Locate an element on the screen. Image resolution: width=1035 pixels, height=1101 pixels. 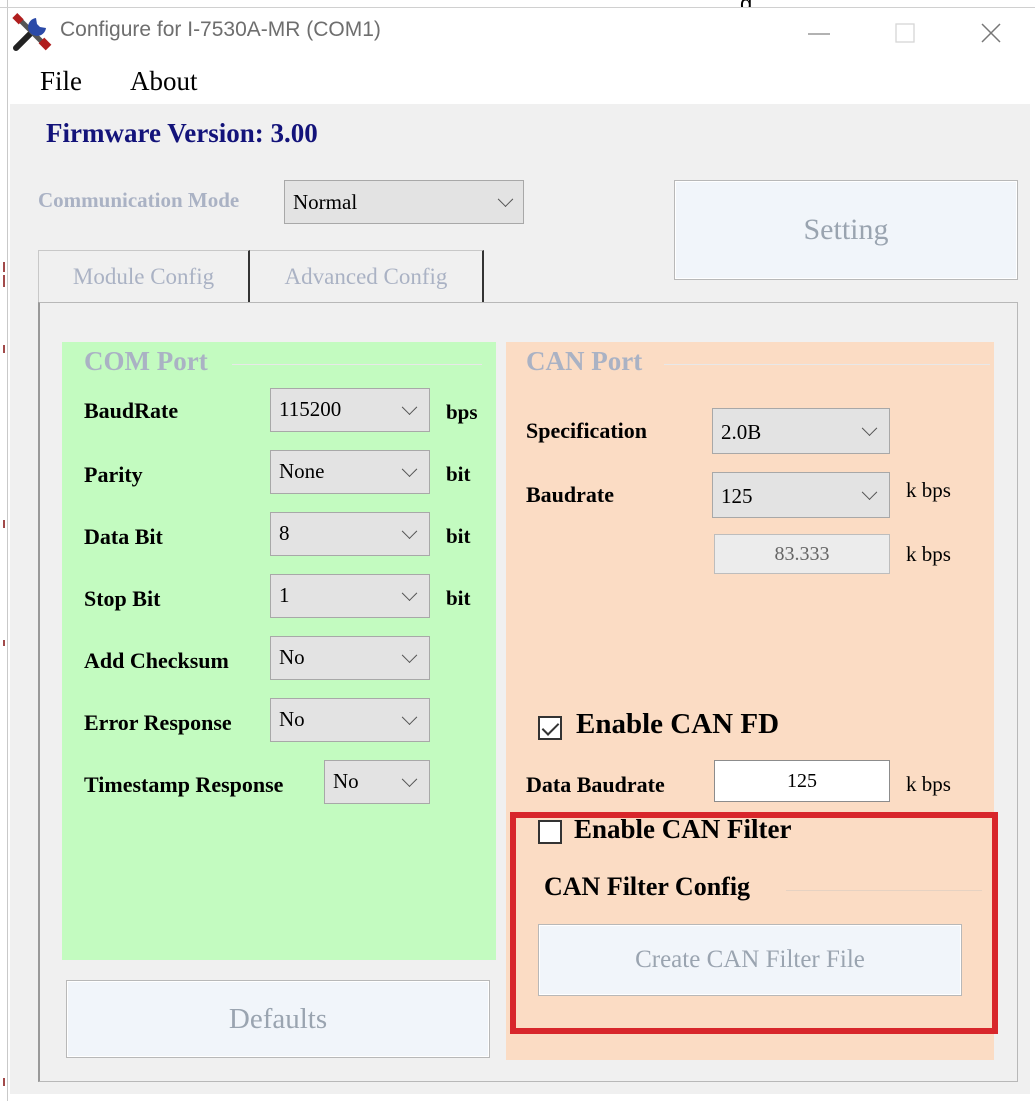
stop-bit-value: 1 is located at coordinates (284, 595).